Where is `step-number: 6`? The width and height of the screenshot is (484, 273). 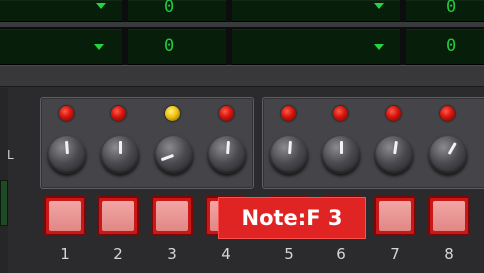 step-number: 6 is located at coordinates (341, 254).